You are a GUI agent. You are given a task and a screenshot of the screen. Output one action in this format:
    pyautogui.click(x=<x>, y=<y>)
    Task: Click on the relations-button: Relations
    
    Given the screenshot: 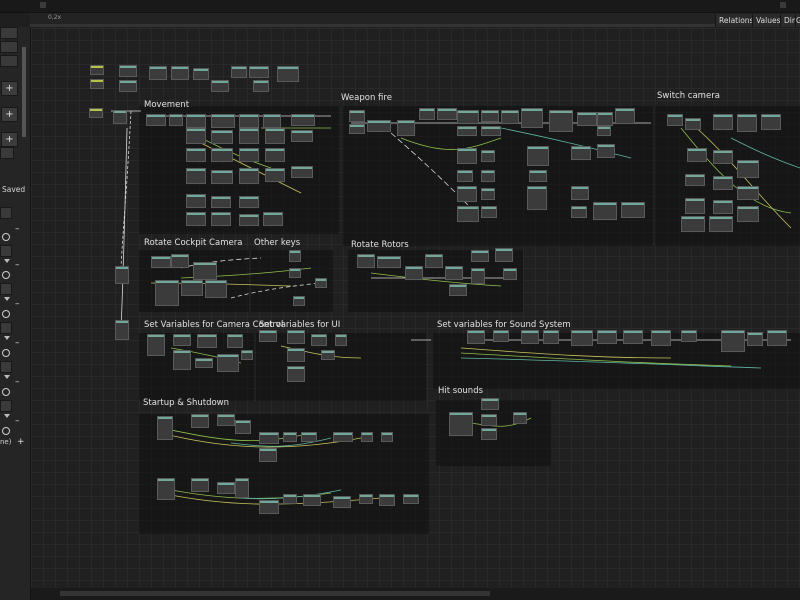 What is the action you would take?
    pyautogui.click(x=734, y=20)
    